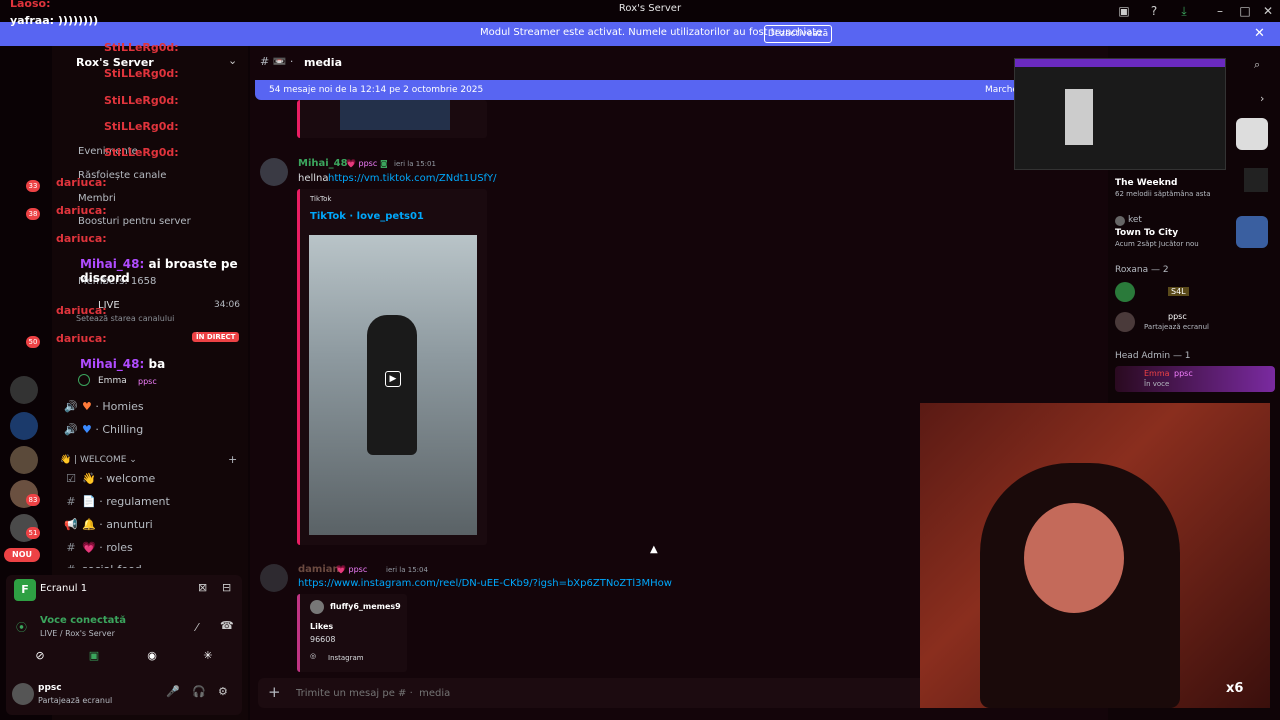  Describe the element at coordinates (1220, 11) in the screenshot. I see `minimize-icon: –` at that location.